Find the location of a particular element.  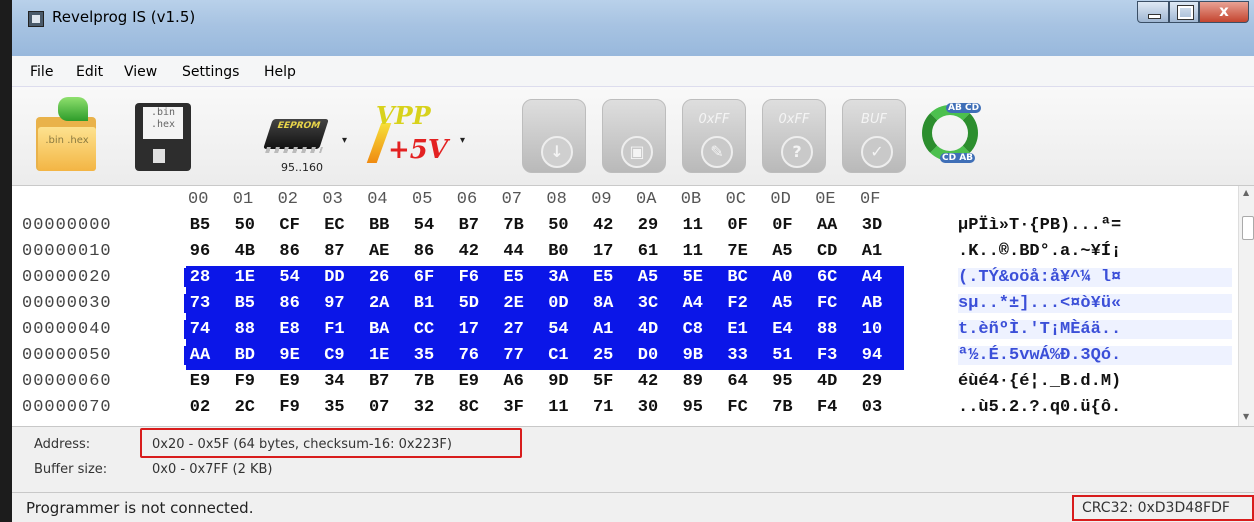

hex-byte: 6C is located at coordinates (827, 277).